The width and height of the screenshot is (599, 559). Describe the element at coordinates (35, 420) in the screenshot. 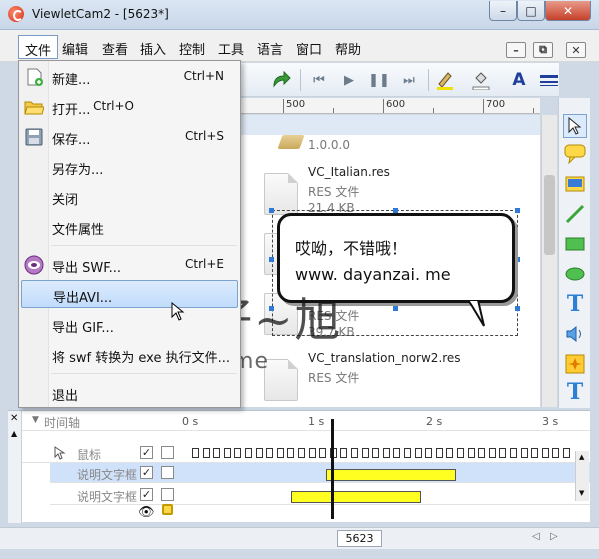

I see `collapse-arrow-icon: ▼` at that location.